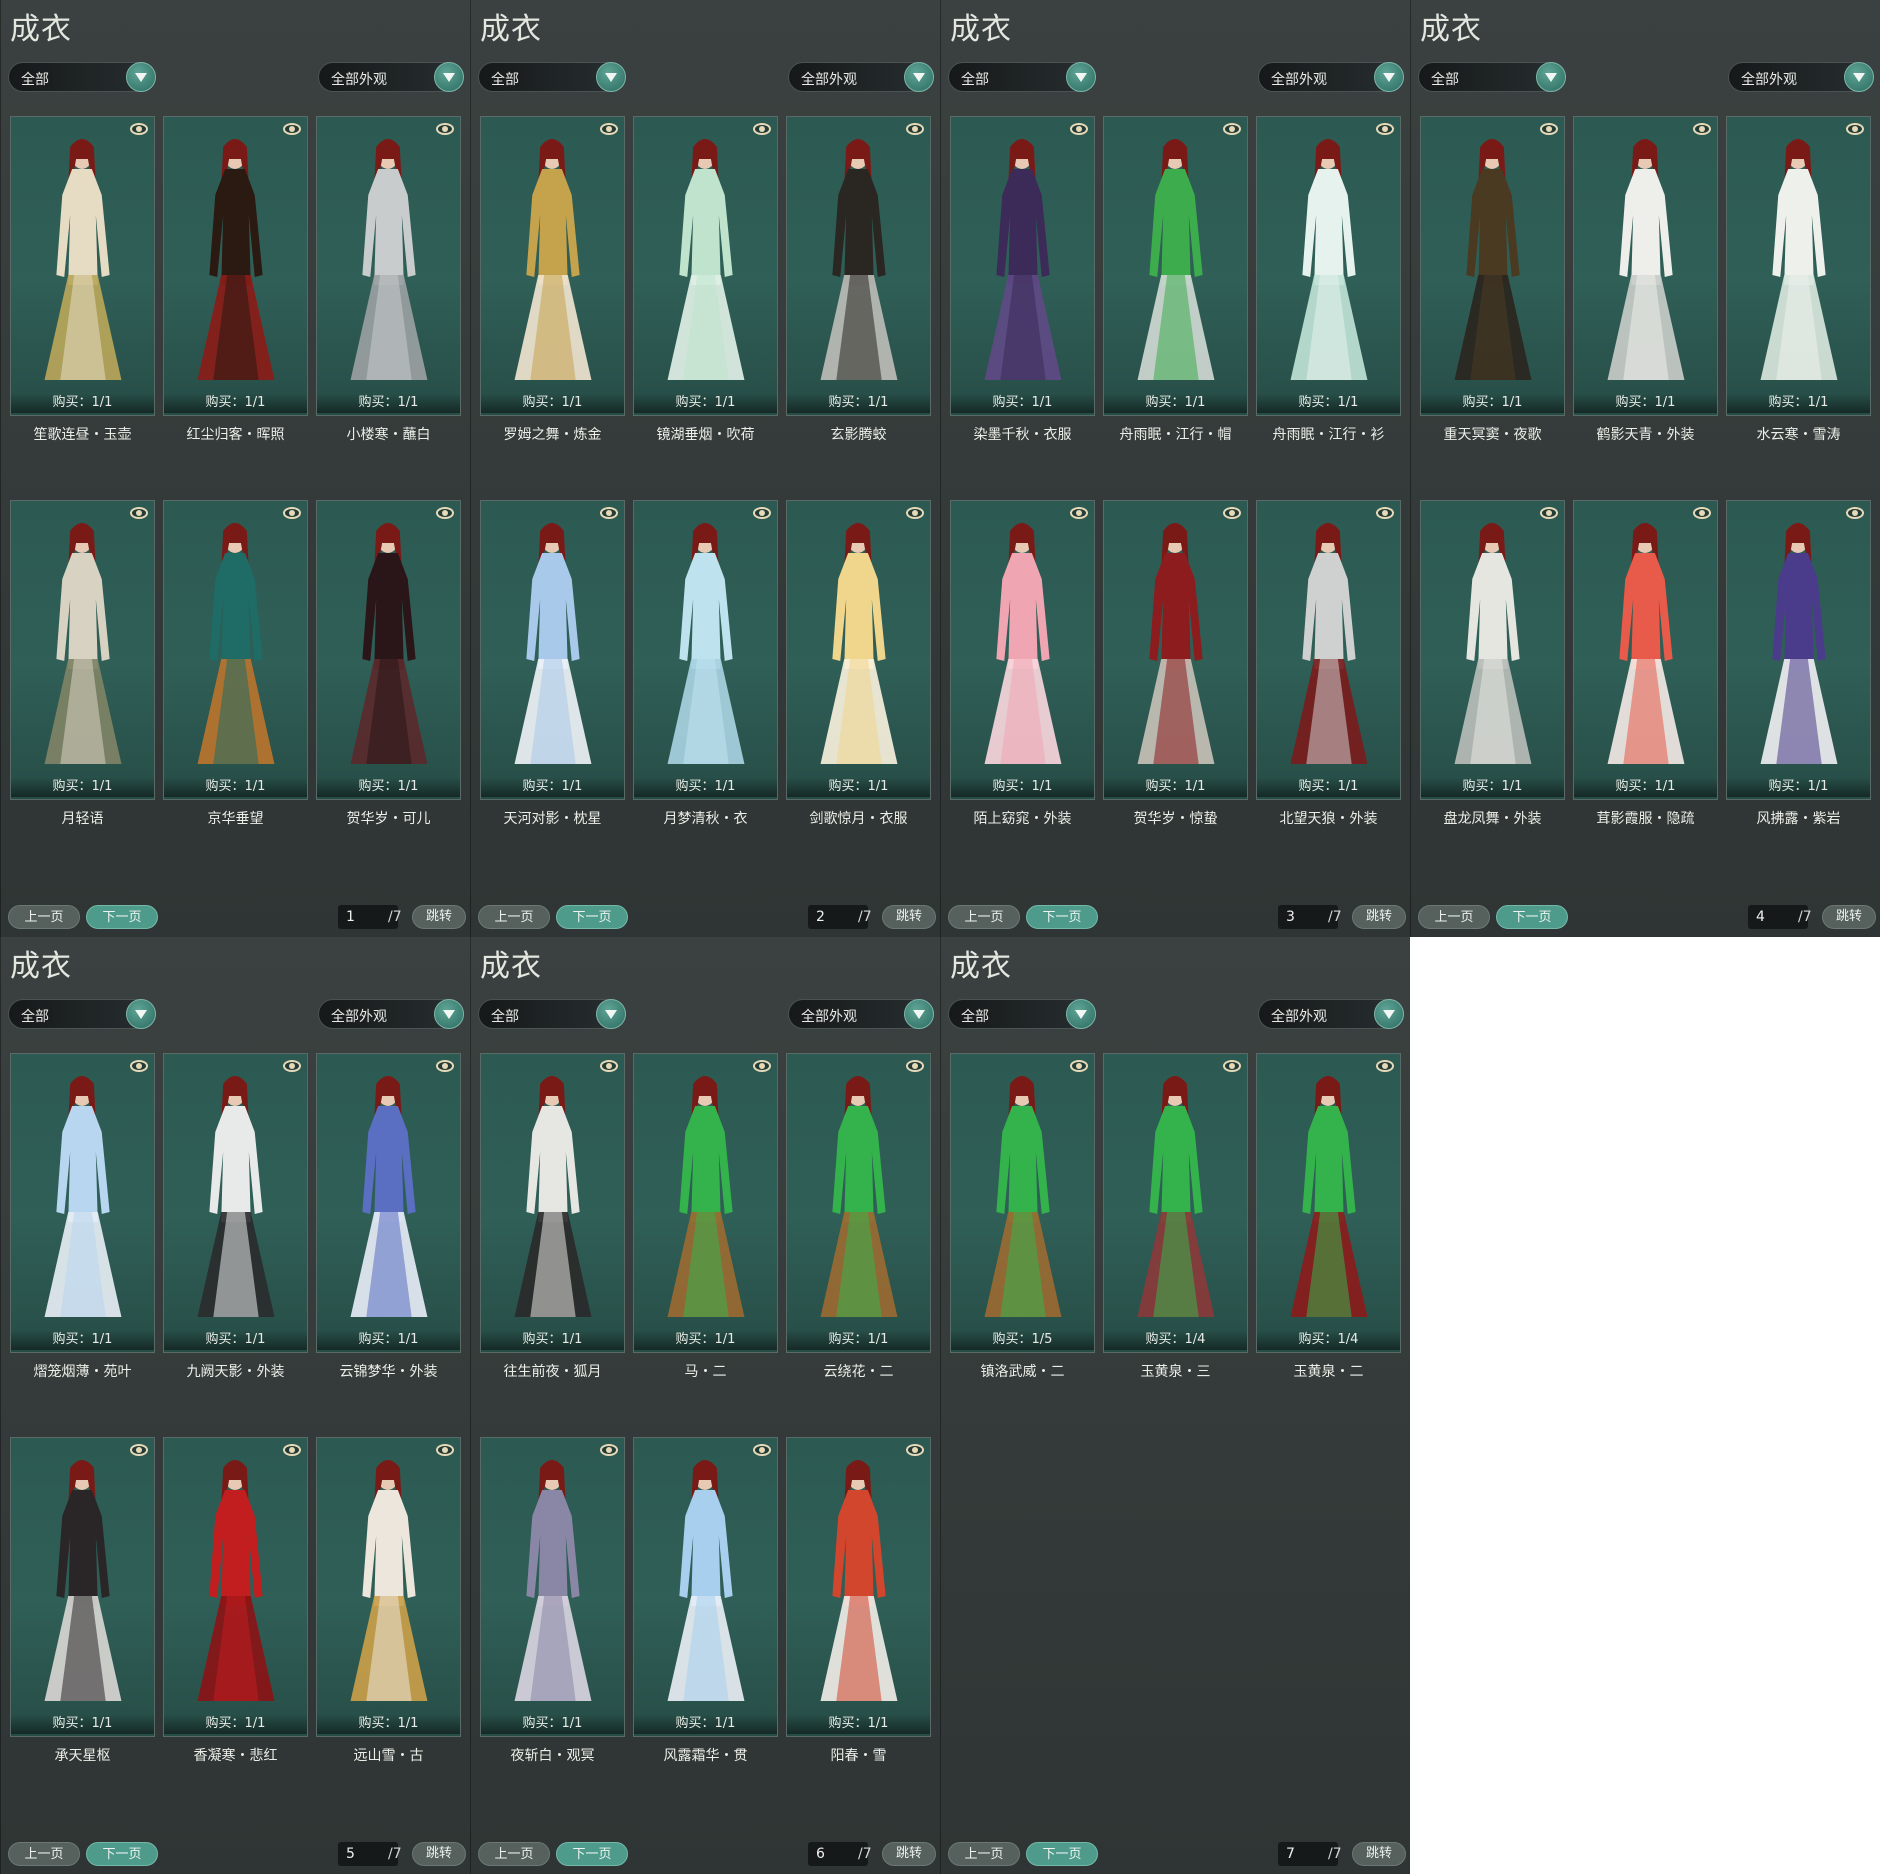  I want to click on page-number-input: 2/7, so click(840, 917).